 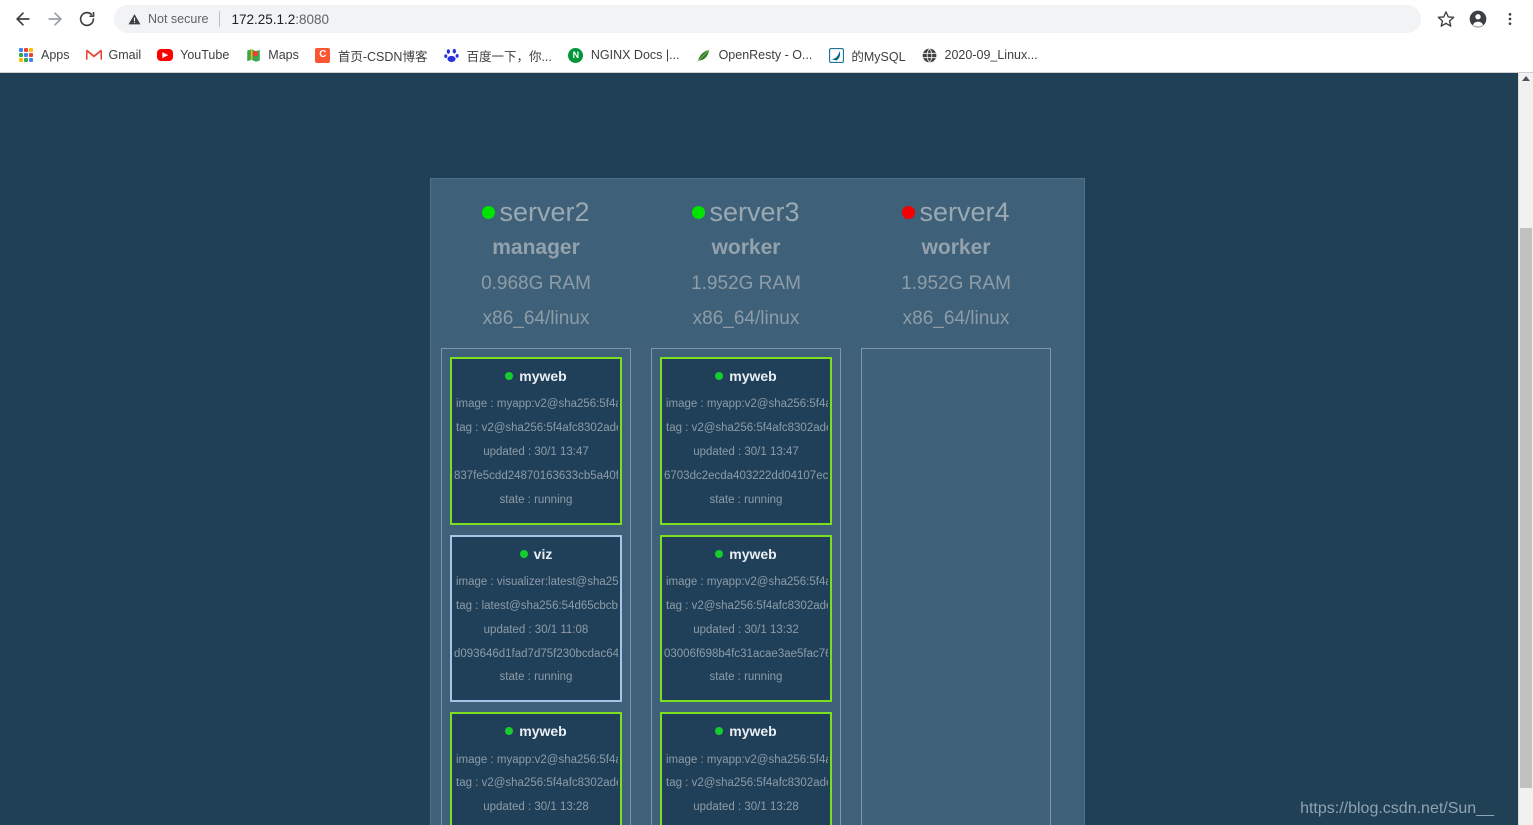 I want to click on globe-icon, so click(x=930, y=55).